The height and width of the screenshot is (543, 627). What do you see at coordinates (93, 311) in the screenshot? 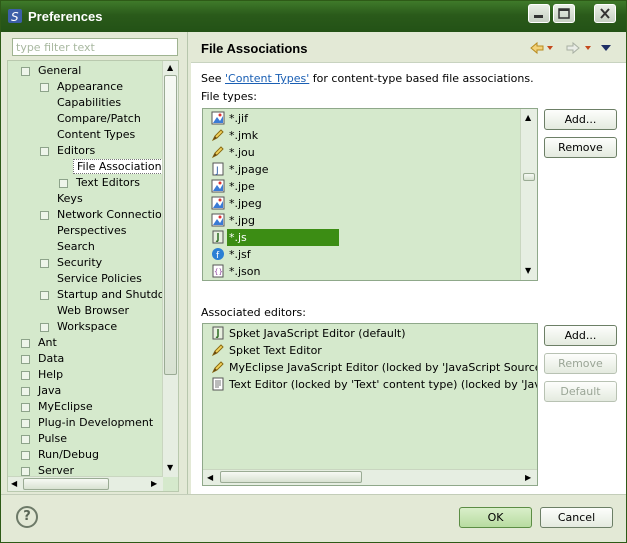
I see `tree-item: Web Browser` at bounding box center [93, 311].